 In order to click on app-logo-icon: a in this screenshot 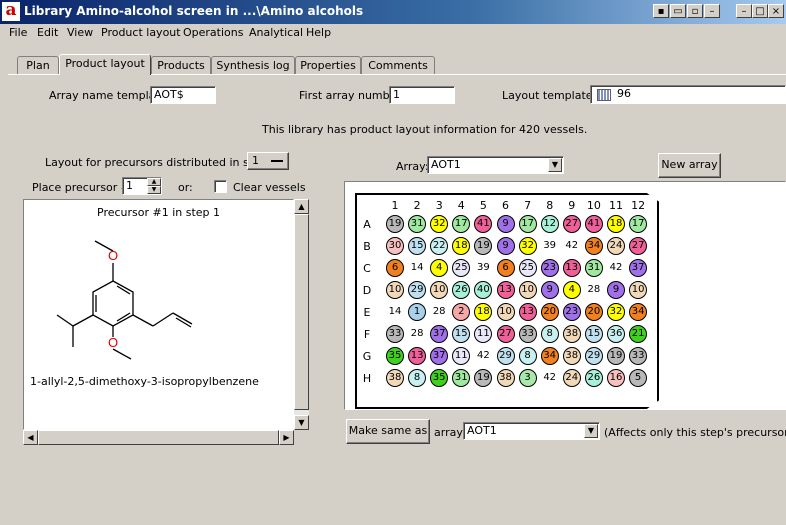, I will do `click(11, 11)`.